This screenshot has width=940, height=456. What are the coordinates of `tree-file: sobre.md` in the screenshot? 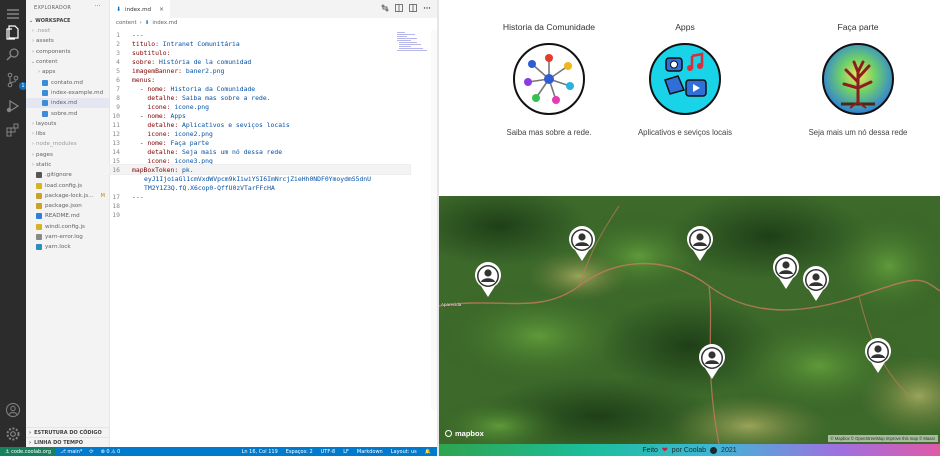 It's located at (67, 113).